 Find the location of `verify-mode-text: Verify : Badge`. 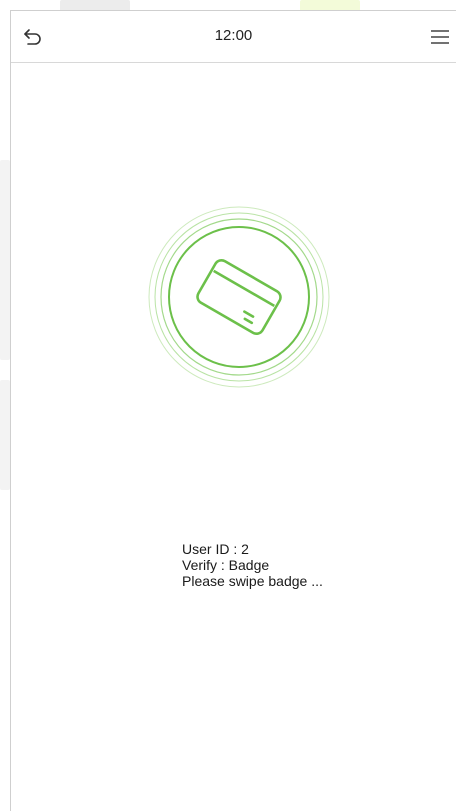

verify-mode-text: Verify : Badge is located at coordinates (226, 565).